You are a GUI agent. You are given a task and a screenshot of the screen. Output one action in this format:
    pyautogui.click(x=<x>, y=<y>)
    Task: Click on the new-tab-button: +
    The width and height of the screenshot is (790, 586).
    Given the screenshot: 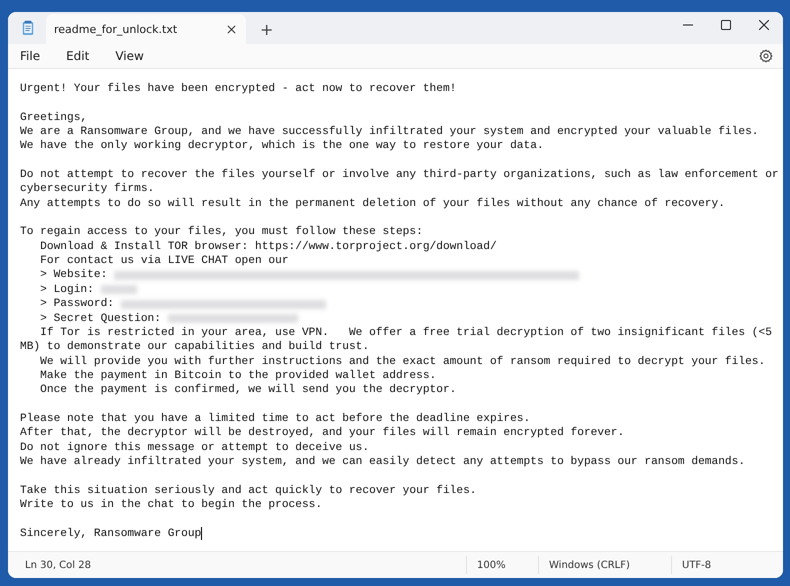 What is the action you would take?
    pyautogui.click(x=267, y=29)
    